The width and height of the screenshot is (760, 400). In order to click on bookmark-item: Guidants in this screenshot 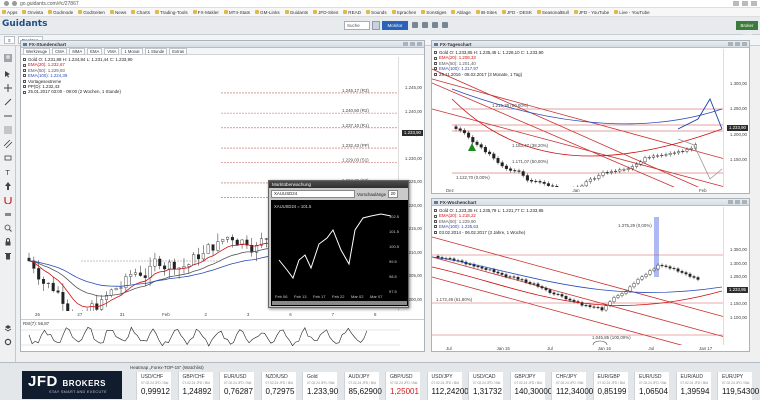, I will do `click(296, 12)`.